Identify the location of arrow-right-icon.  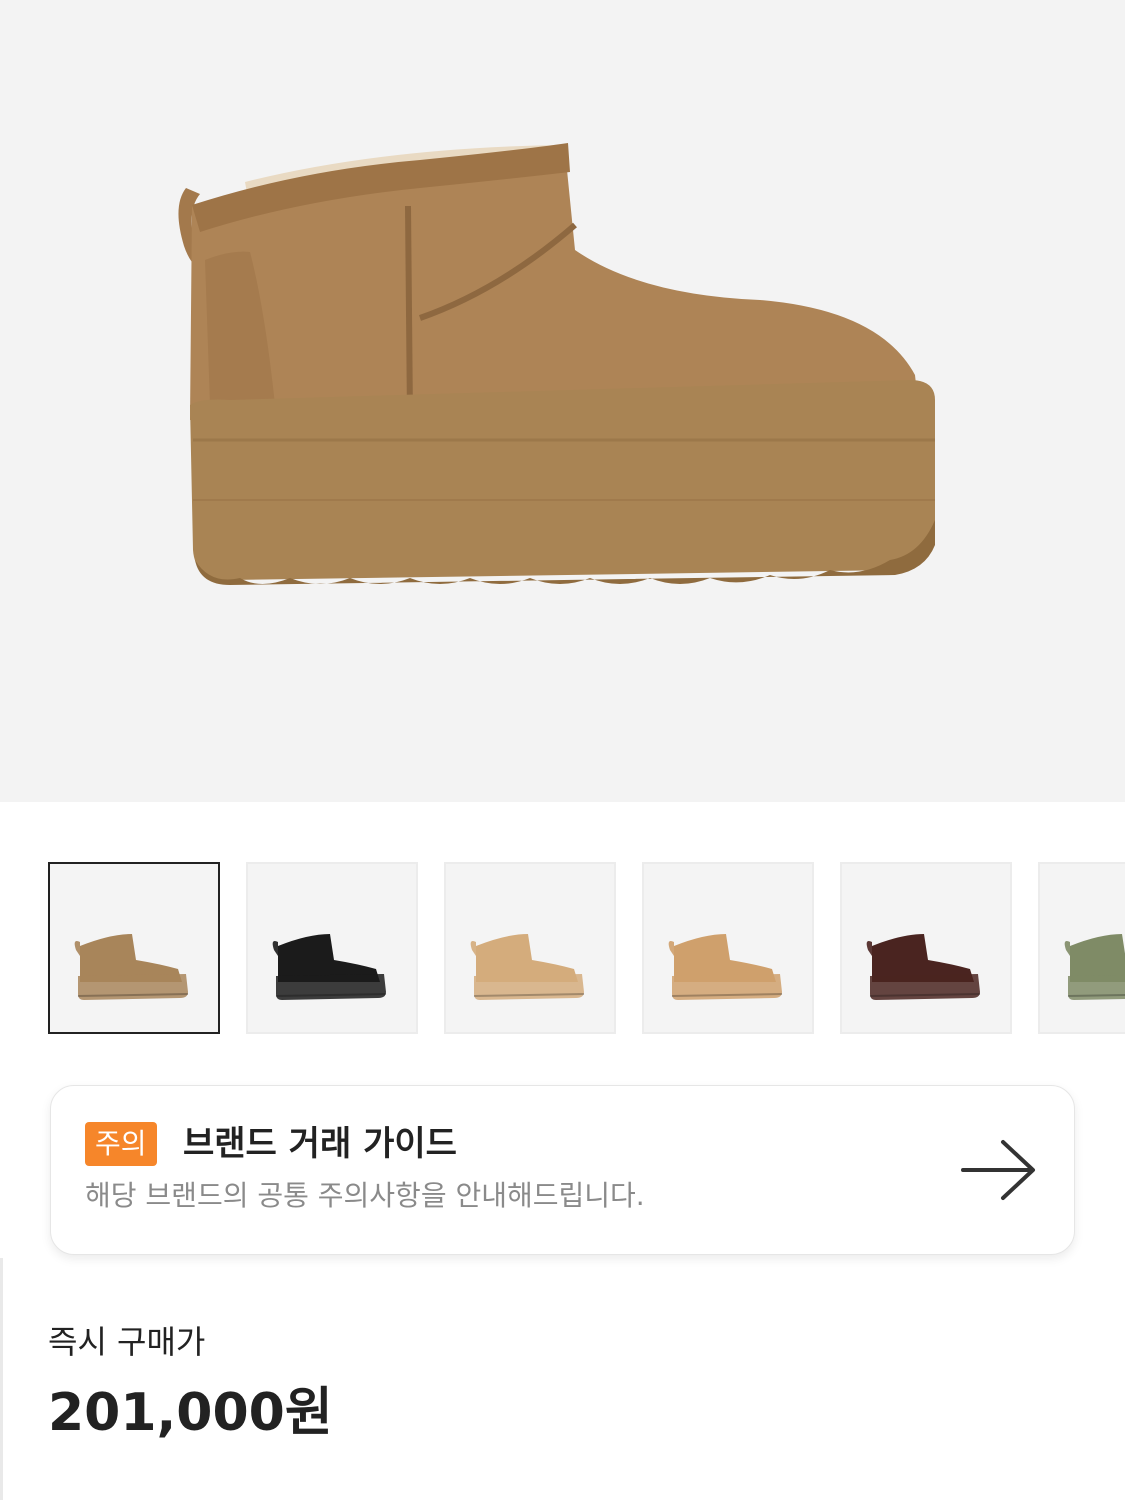
(999, 1170).